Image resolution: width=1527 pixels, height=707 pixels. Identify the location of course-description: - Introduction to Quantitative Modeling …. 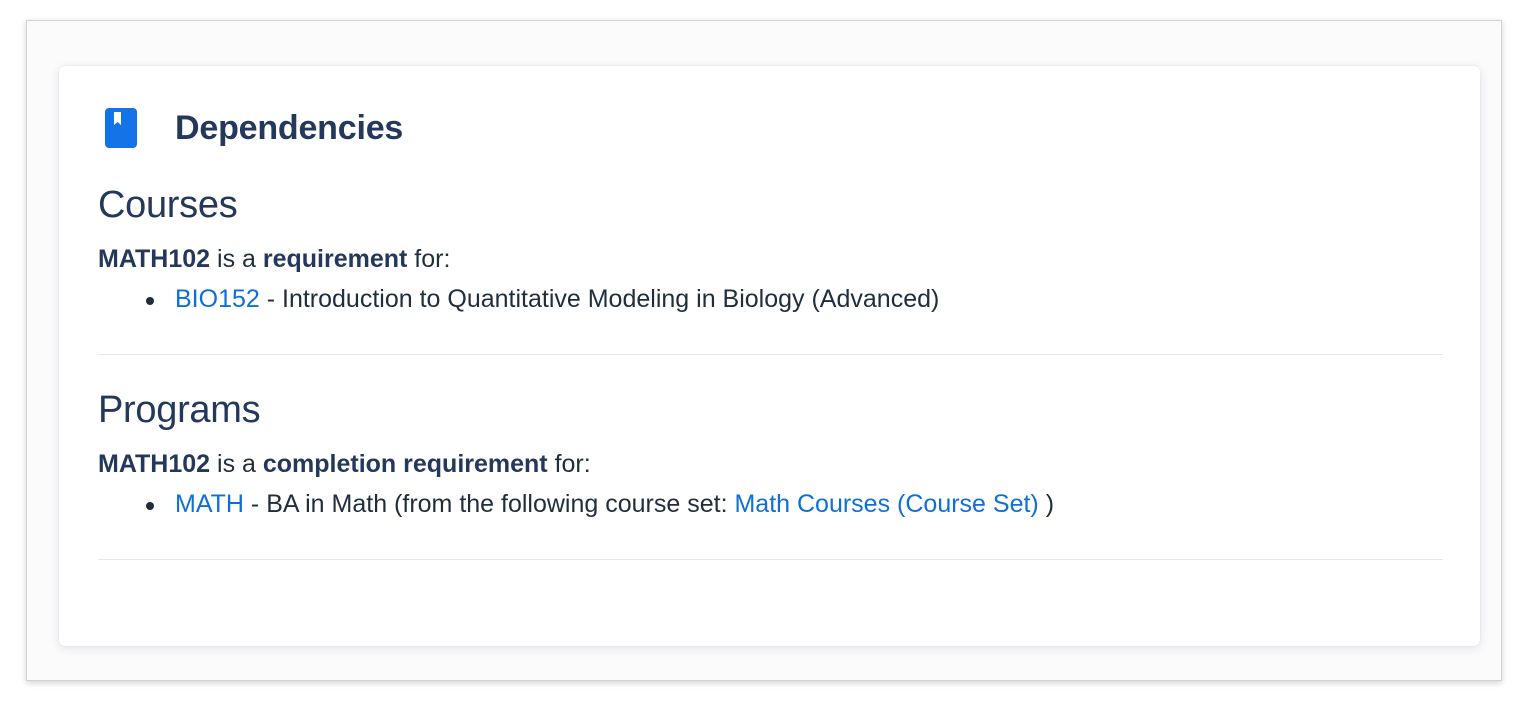
(599, 299).